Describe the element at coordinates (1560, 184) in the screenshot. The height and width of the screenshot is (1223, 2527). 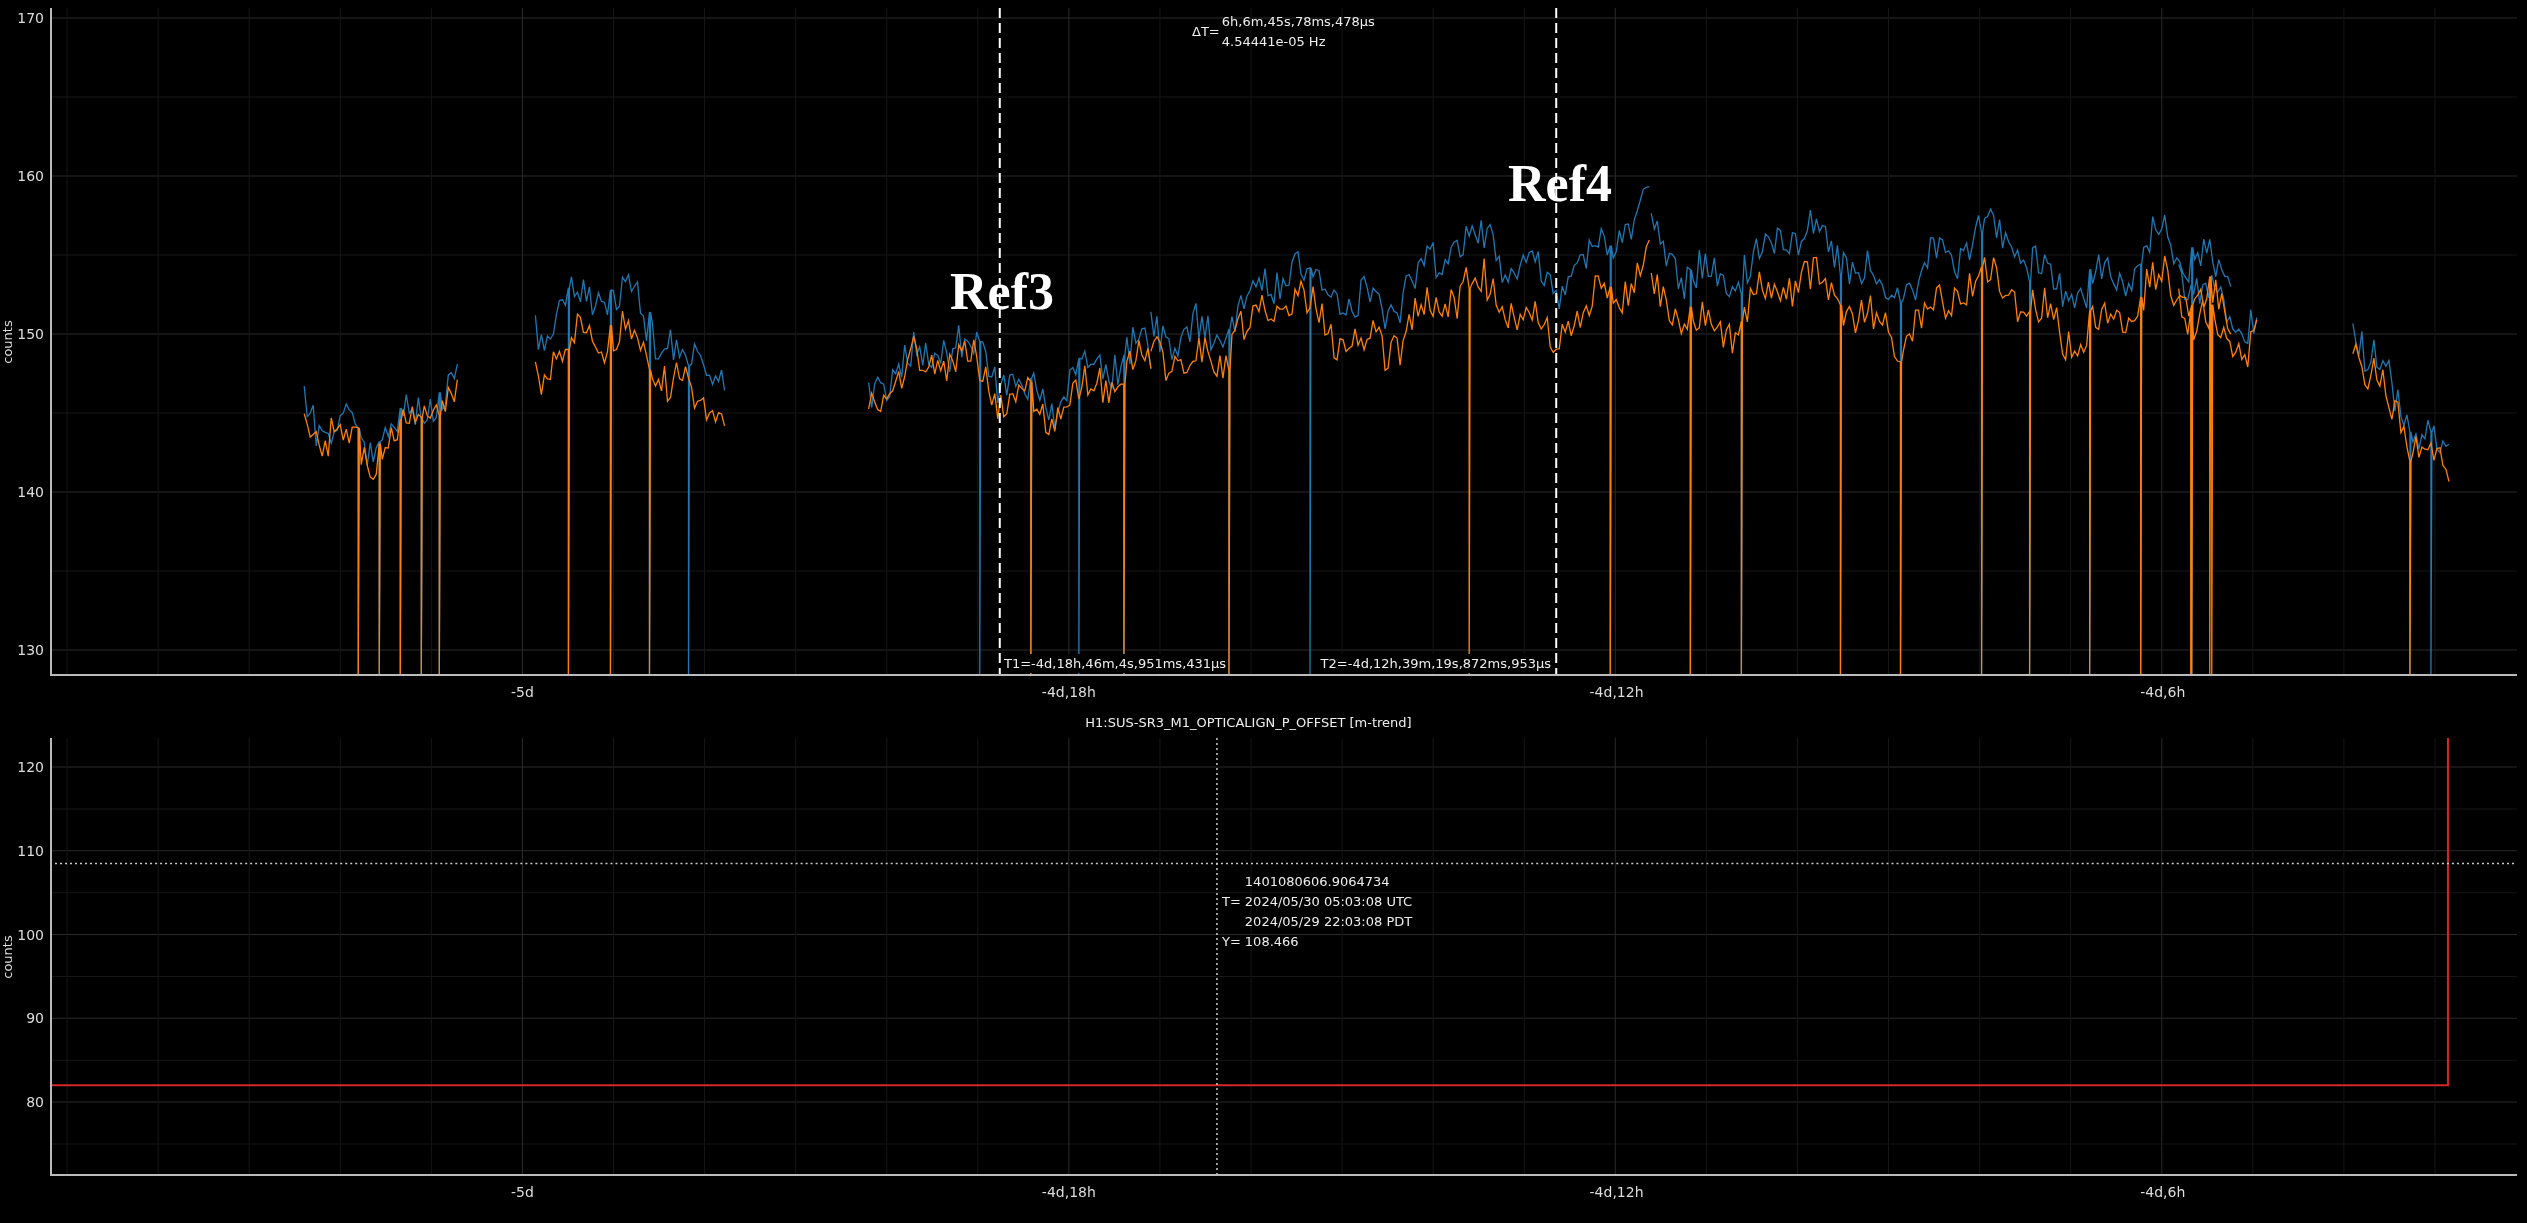
I see `reference-label: Ref4` at that location.